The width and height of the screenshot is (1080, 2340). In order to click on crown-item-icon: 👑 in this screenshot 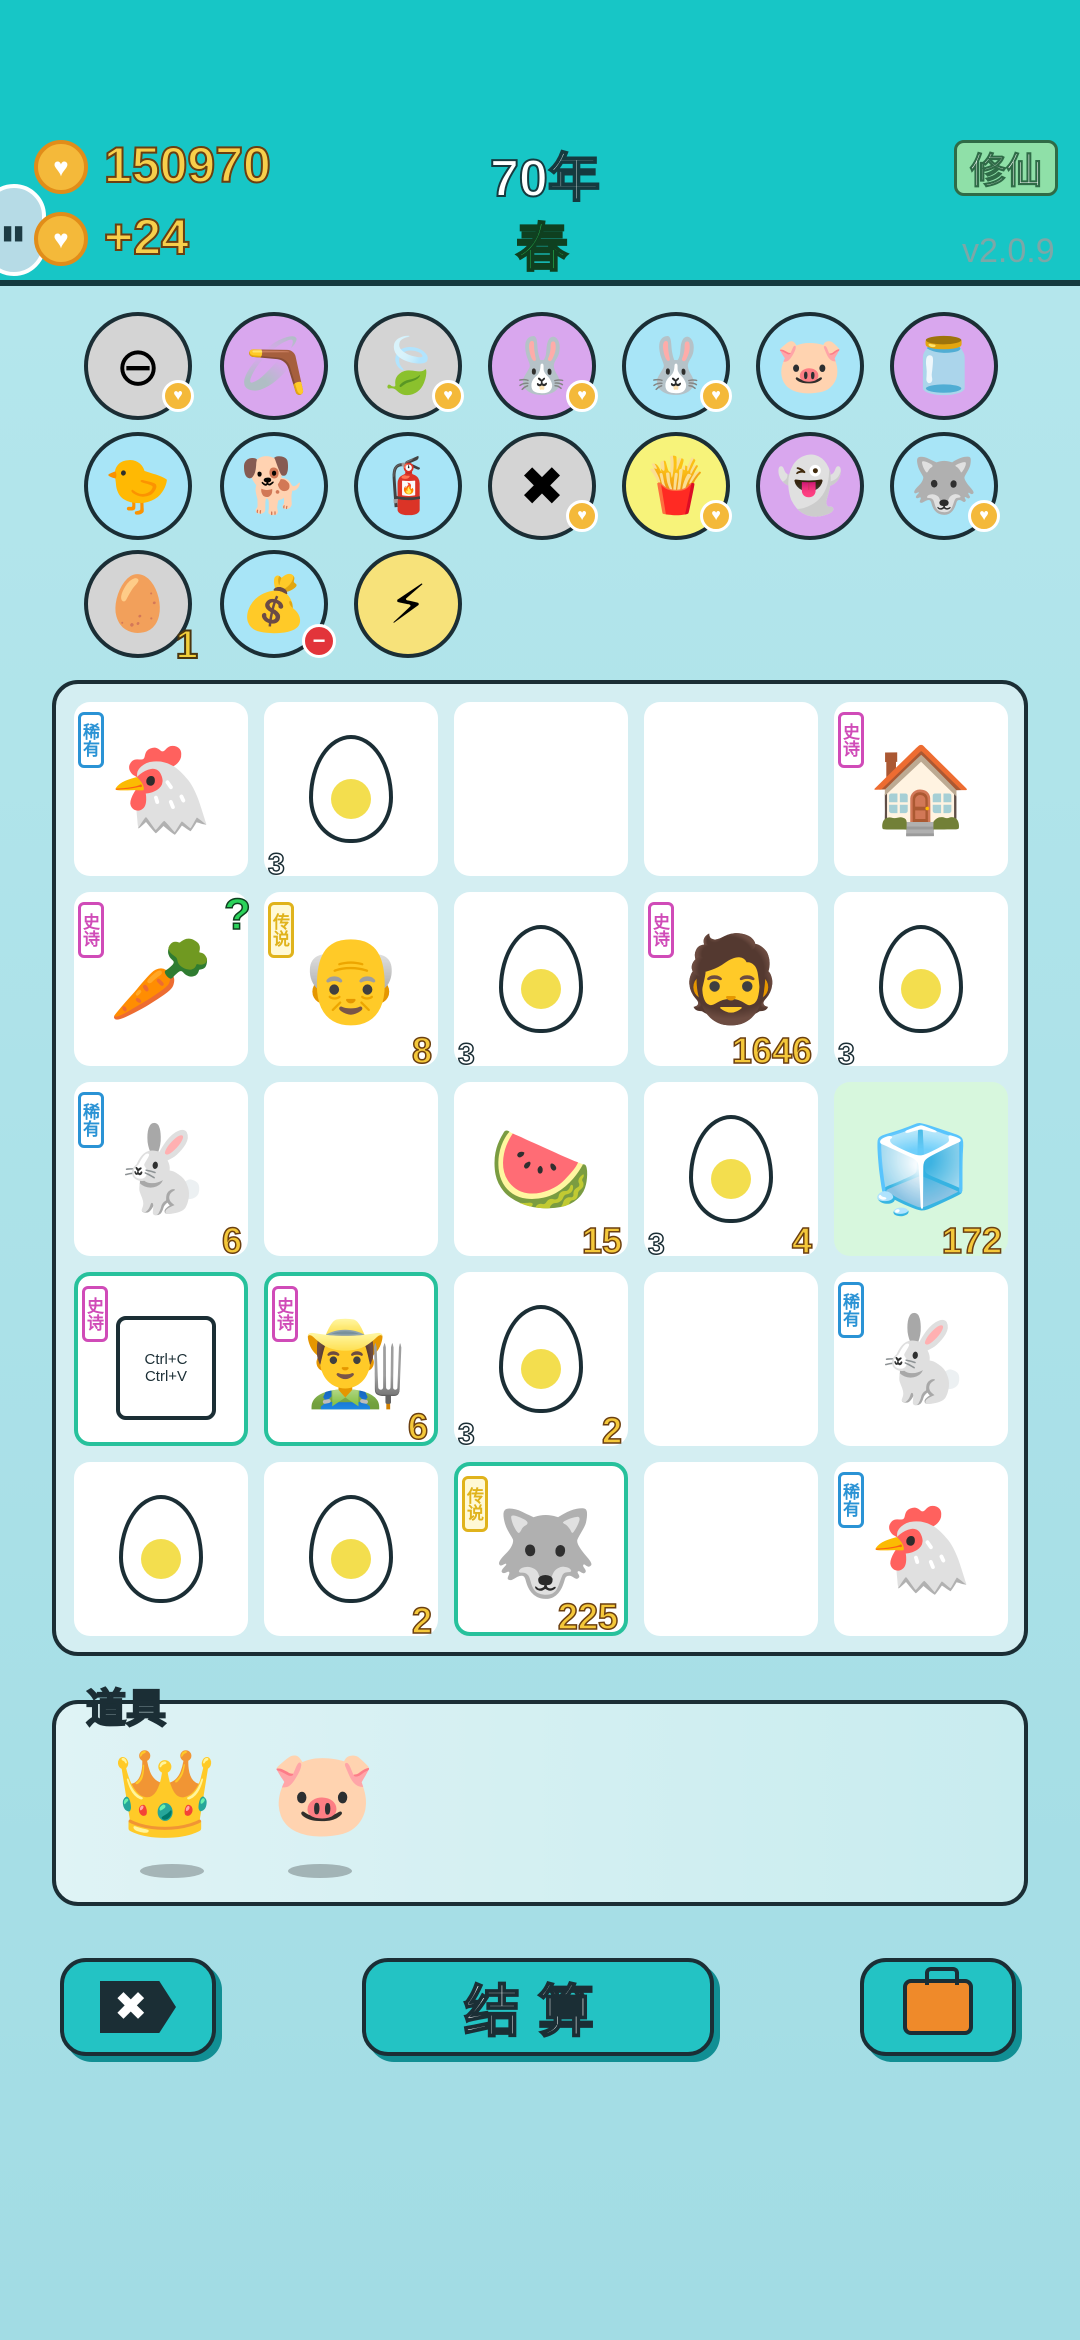, I will do `click(165, 1793)`.